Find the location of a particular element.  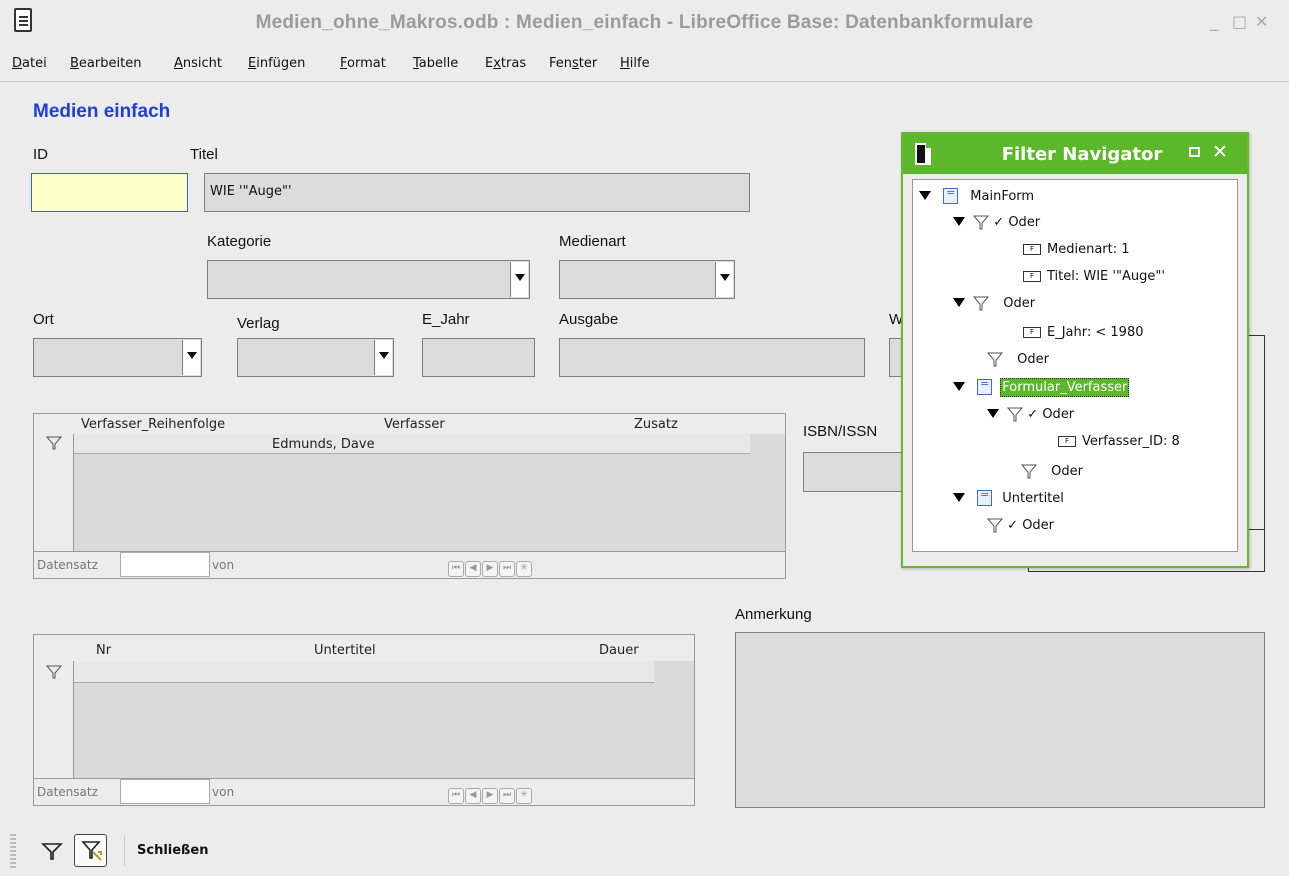

menu-bearbeiten: Bearbeiten is located at coordinates (105, 63).